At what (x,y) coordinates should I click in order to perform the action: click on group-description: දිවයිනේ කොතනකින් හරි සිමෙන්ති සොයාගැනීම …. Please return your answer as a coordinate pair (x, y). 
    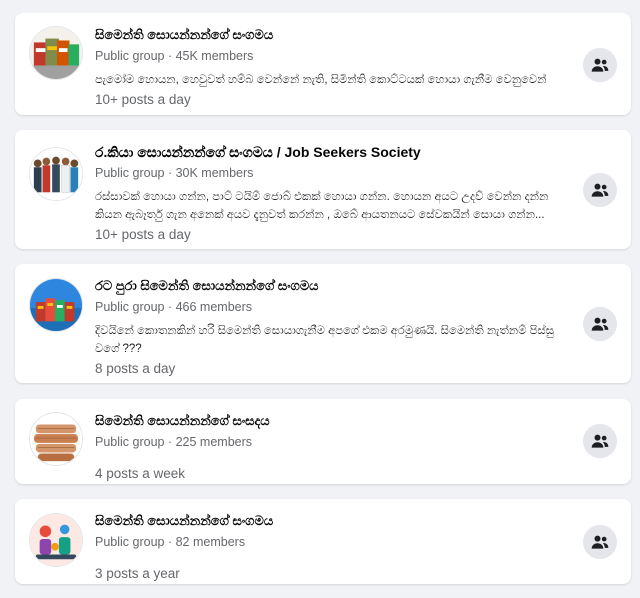
    Looking at the image, I should click on (324, 340).